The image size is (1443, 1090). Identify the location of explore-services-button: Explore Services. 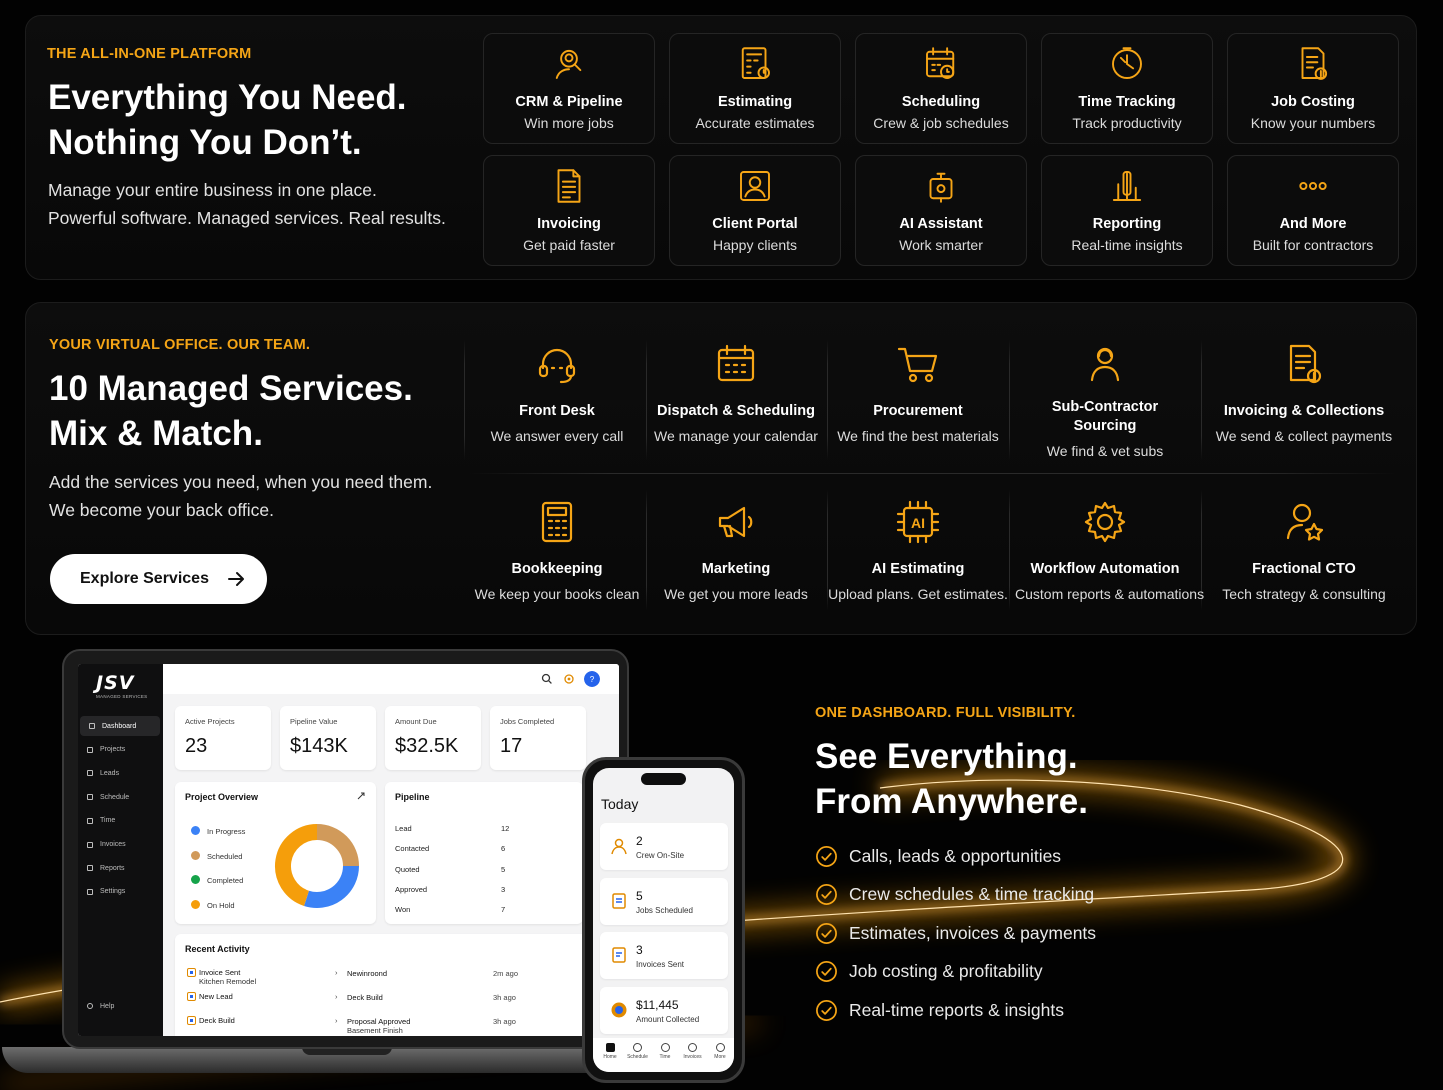
(158, 579).